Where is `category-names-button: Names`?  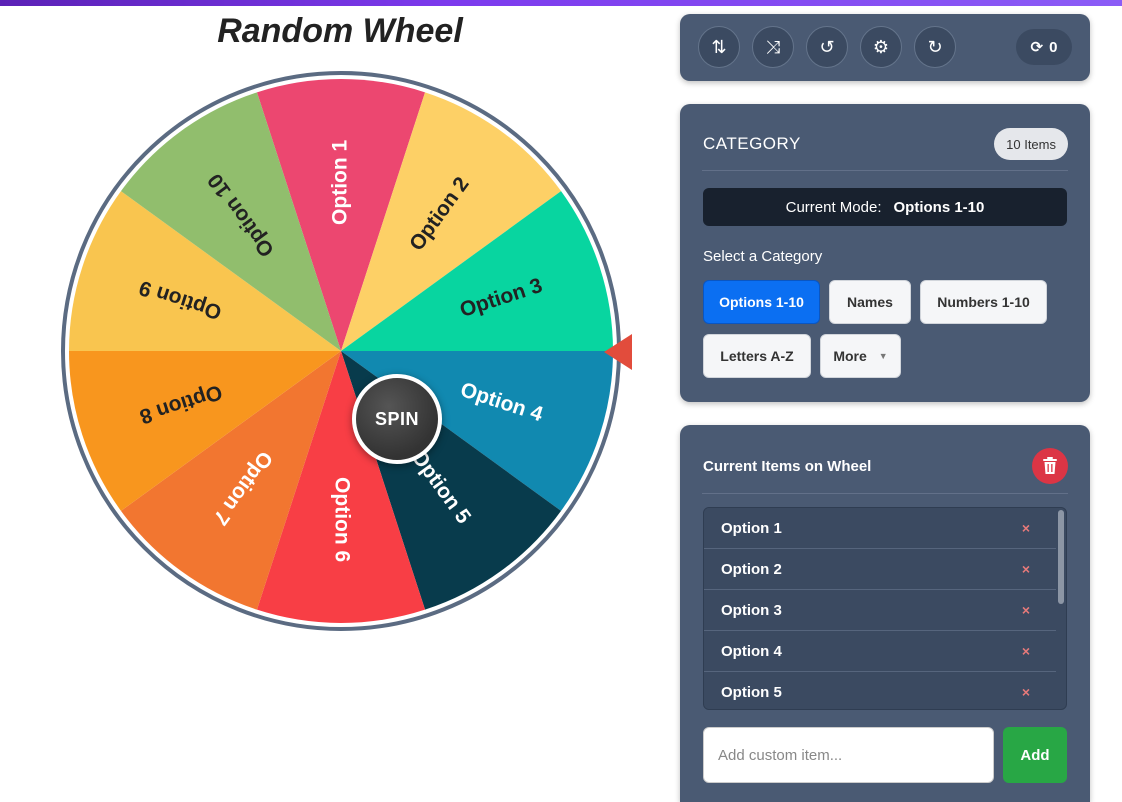 category-names-button: Names is located at coordinates (870, 302).